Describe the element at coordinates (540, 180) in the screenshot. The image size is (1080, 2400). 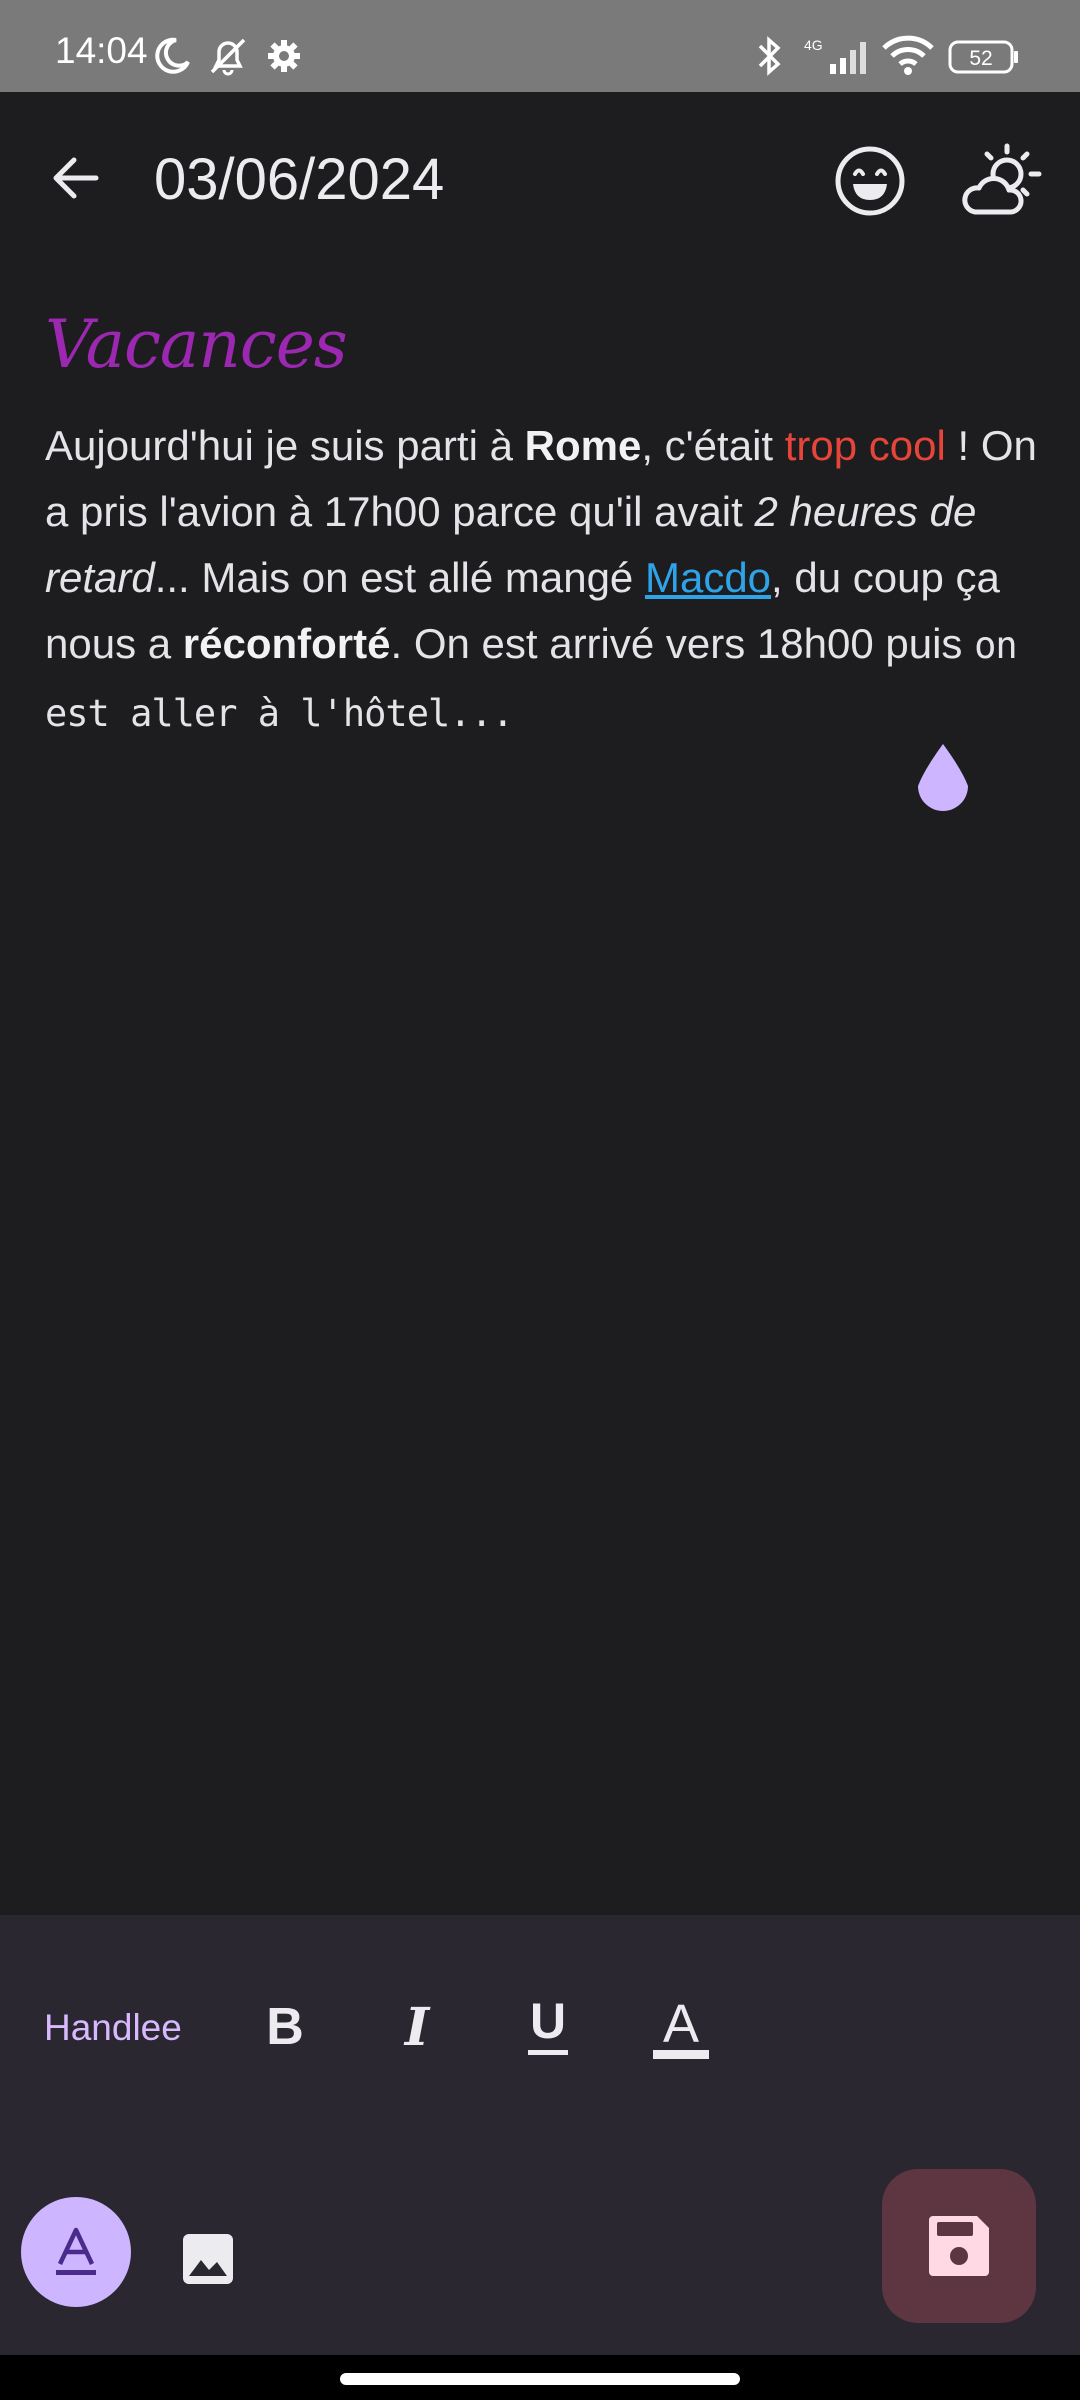
I see `app-bar: 03/06/2024` at that location.